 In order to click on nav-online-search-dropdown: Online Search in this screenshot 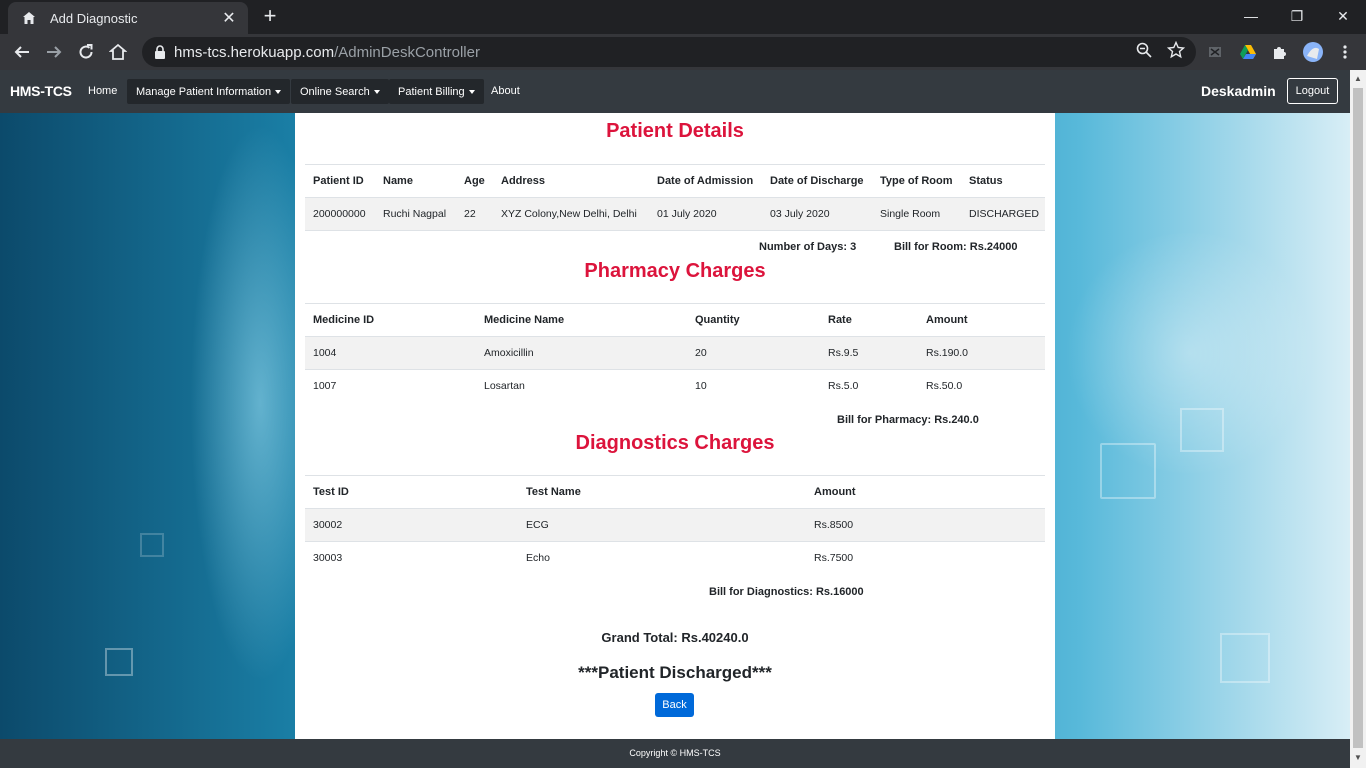, I will do `click(340, 91)`.